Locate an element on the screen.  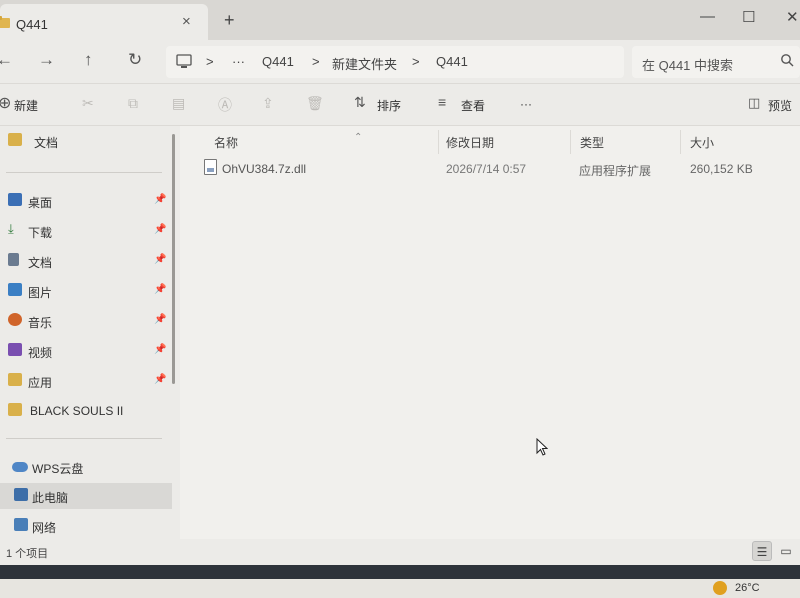
up-button: ↑ is located at coordinates (88, 60).